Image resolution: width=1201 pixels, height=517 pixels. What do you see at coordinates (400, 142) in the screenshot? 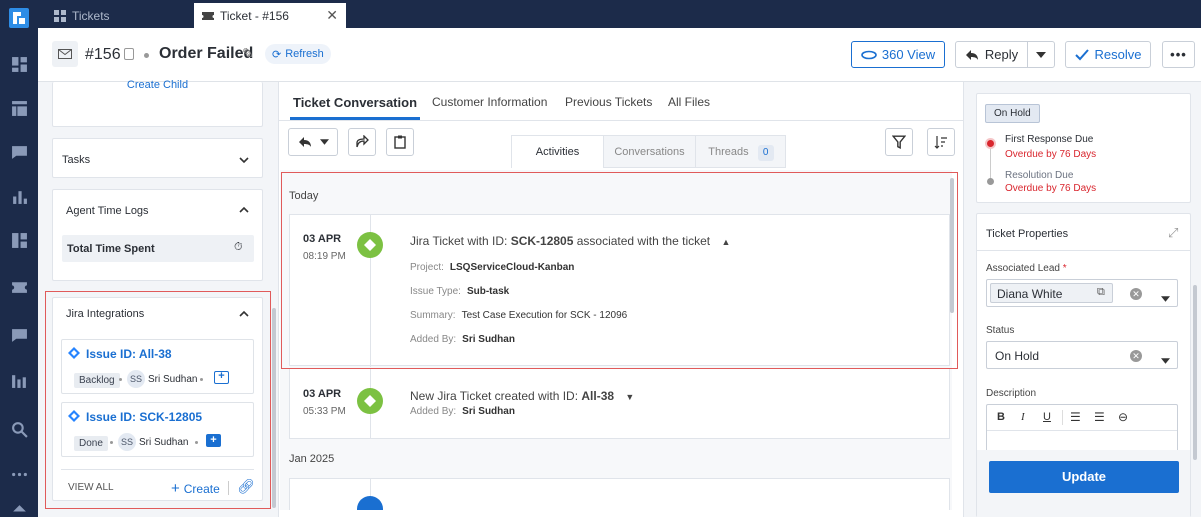
I see `note-button` at bounding box center [400, 142].